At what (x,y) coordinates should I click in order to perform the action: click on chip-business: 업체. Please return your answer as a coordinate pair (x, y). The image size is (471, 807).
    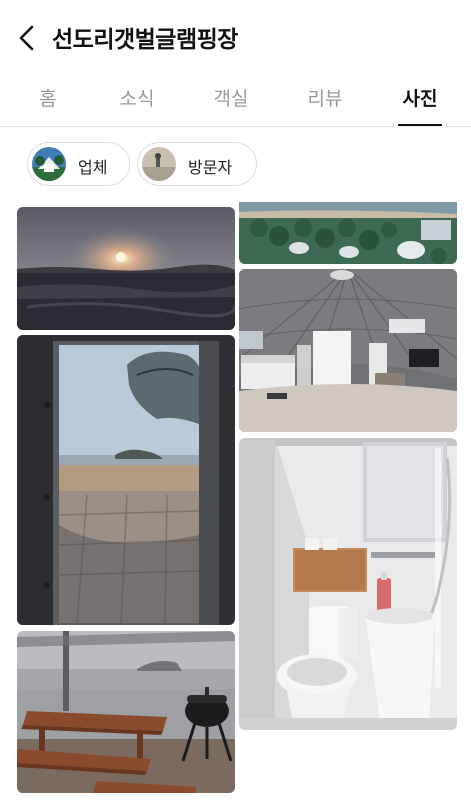
    Looking at the image, I should click on (78, 164).